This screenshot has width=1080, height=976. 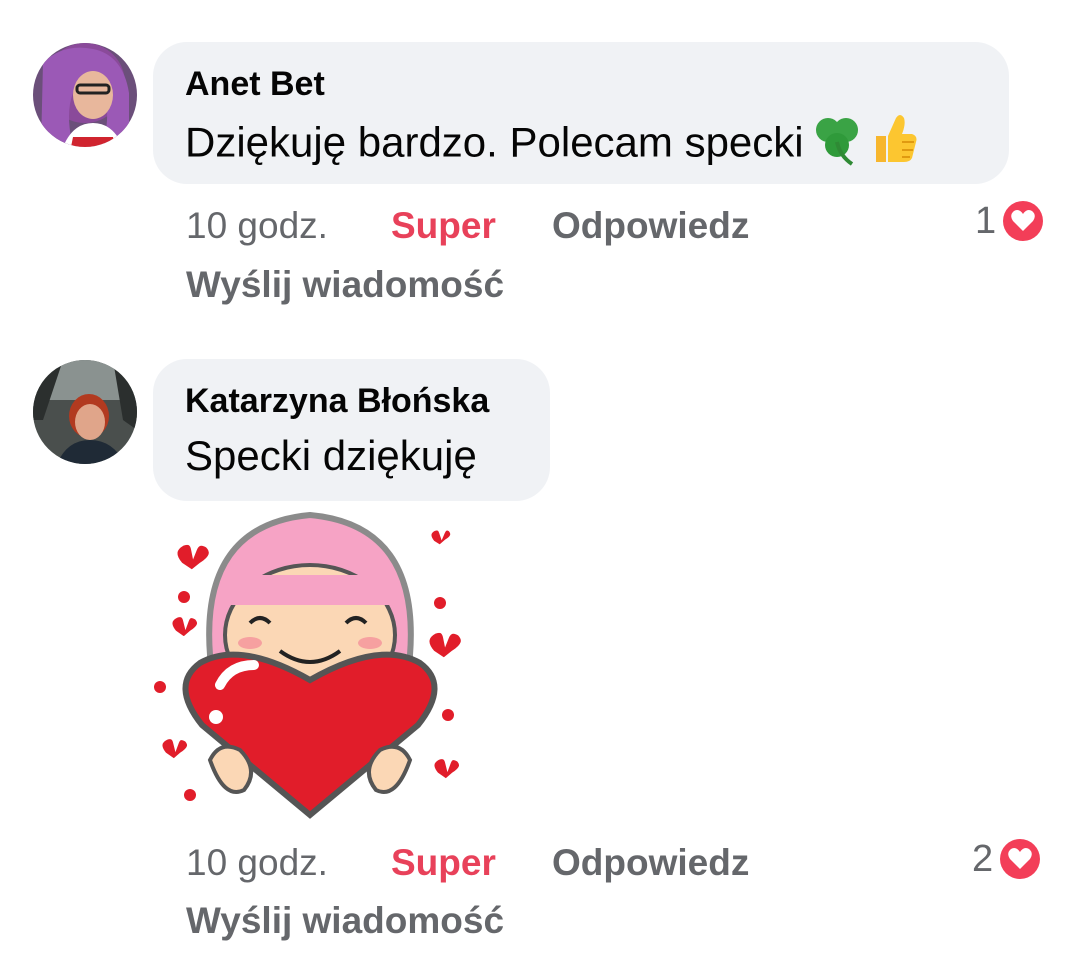 I want to click on comment-author: Katarzyna Błońska, so click(x=351, y=401).